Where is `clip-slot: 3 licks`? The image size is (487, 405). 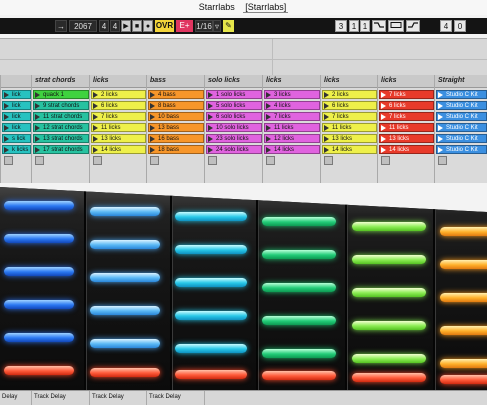
clip-slot: 3 licks is located at coordinates (292, 94).